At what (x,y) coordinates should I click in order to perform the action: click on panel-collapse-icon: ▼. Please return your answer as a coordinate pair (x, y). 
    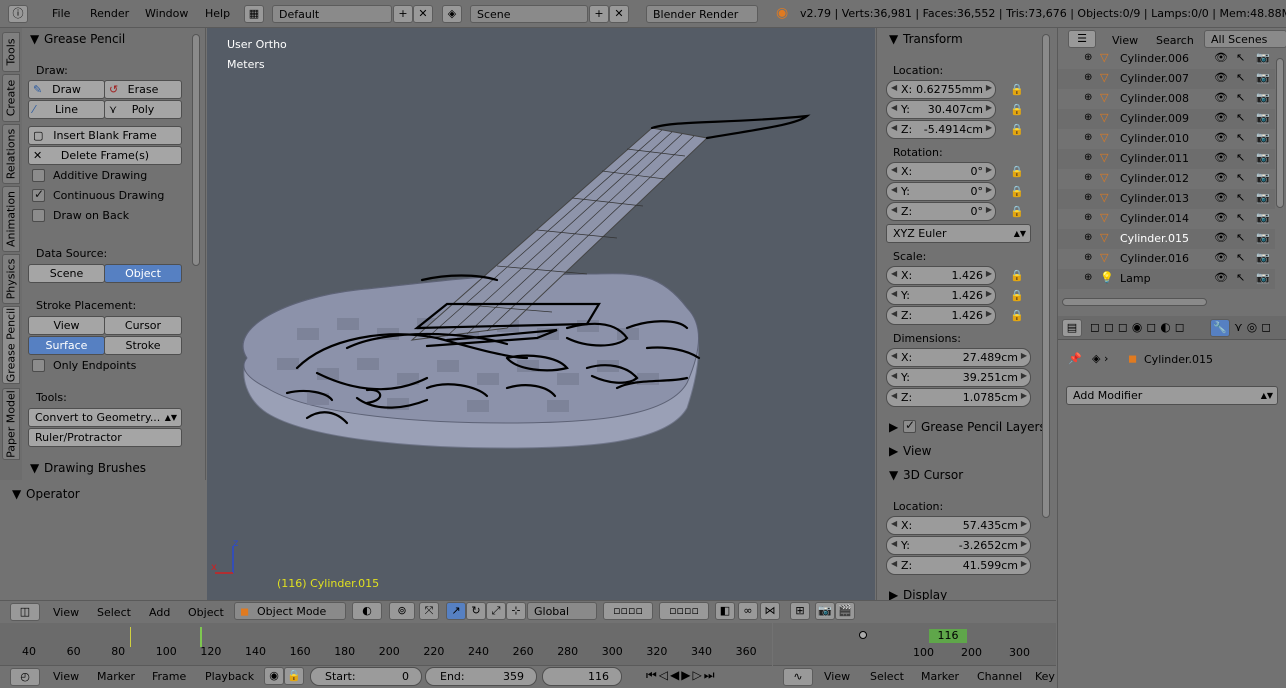
    Looking at the image, I should click on (34, 39).